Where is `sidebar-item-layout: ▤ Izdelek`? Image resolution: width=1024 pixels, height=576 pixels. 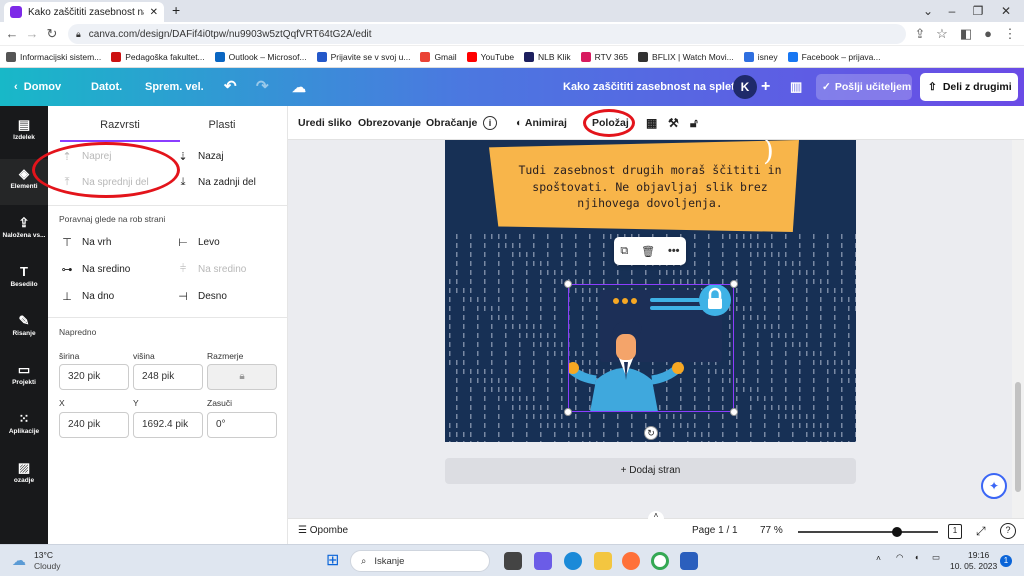 sidebar-item-layout: ▤ Izdelek is located at coordinates (24, 133).